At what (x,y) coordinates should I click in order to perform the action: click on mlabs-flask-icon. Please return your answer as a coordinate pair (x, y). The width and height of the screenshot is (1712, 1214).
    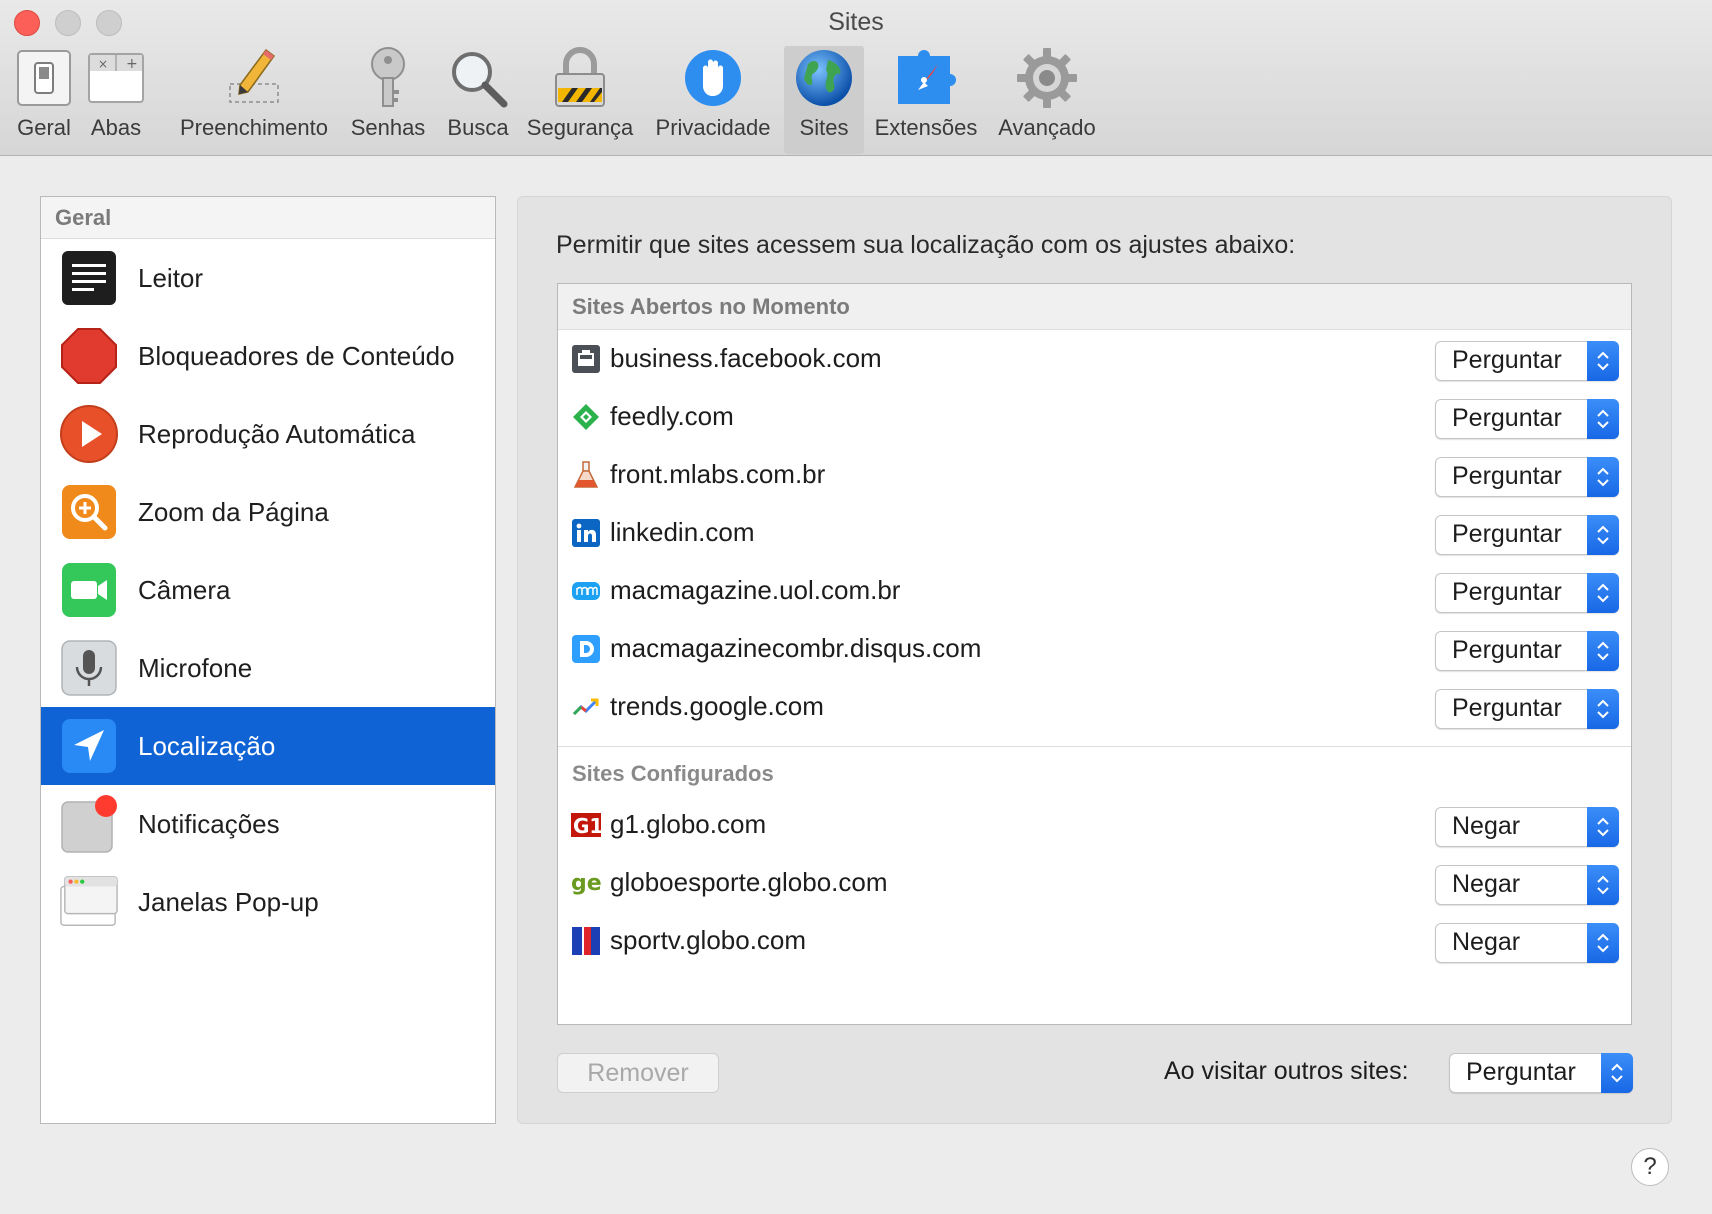
    Looking at the image, I should click on (586, 475).